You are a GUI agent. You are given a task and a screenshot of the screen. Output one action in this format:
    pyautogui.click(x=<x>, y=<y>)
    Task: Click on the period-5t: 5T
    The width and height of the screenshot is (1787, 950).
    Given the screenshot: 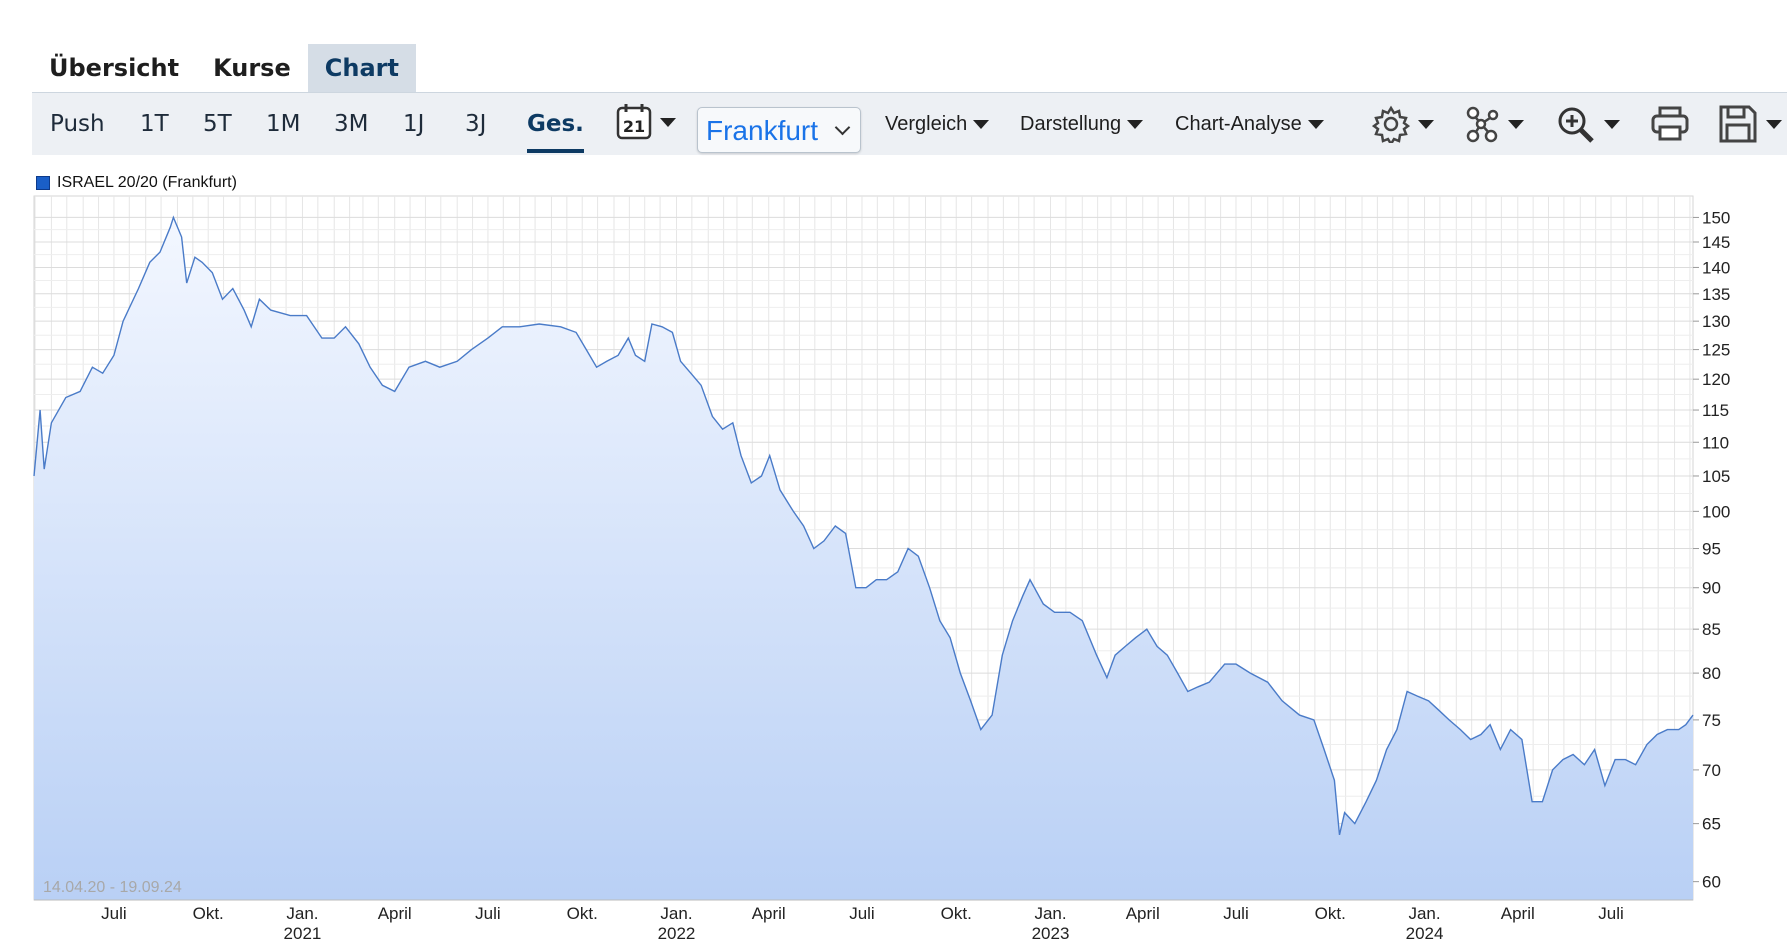 What is the action you would take?
    pyautogui.click(x=217, y=124)
    